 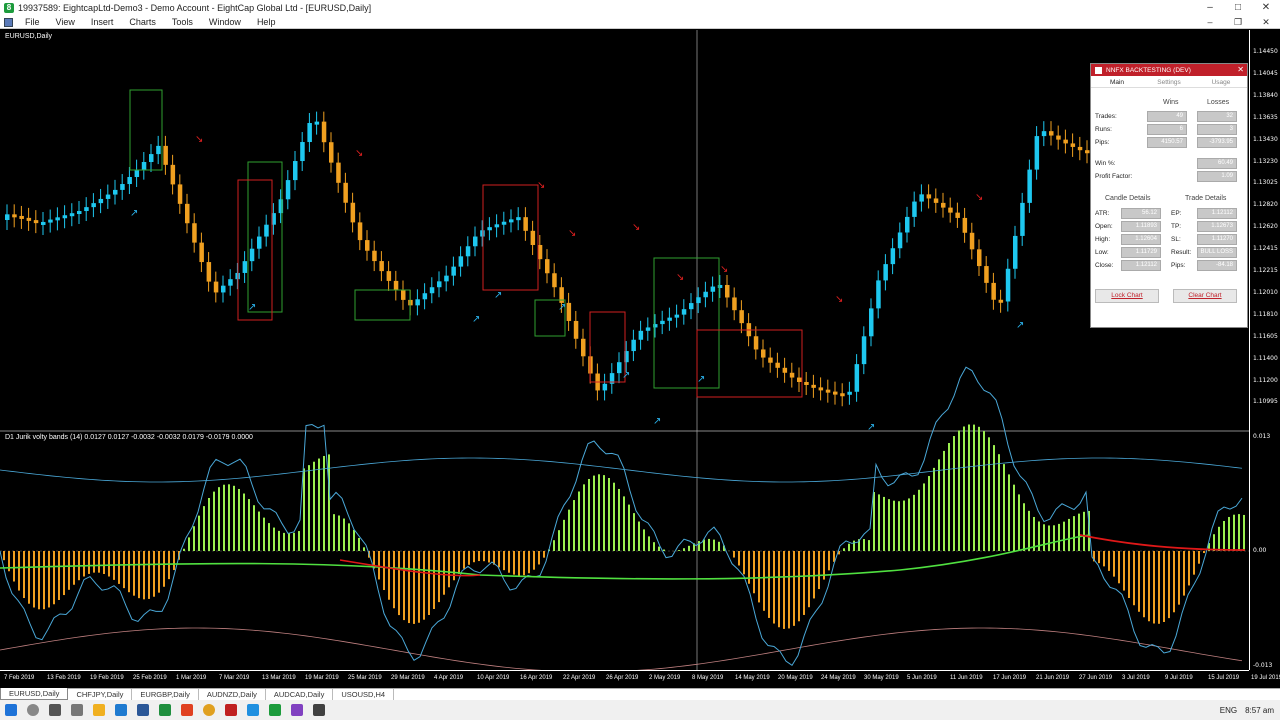 I want to click on symbol-tab-usousd: USOUSD,H4, so click(x=364, y=694).